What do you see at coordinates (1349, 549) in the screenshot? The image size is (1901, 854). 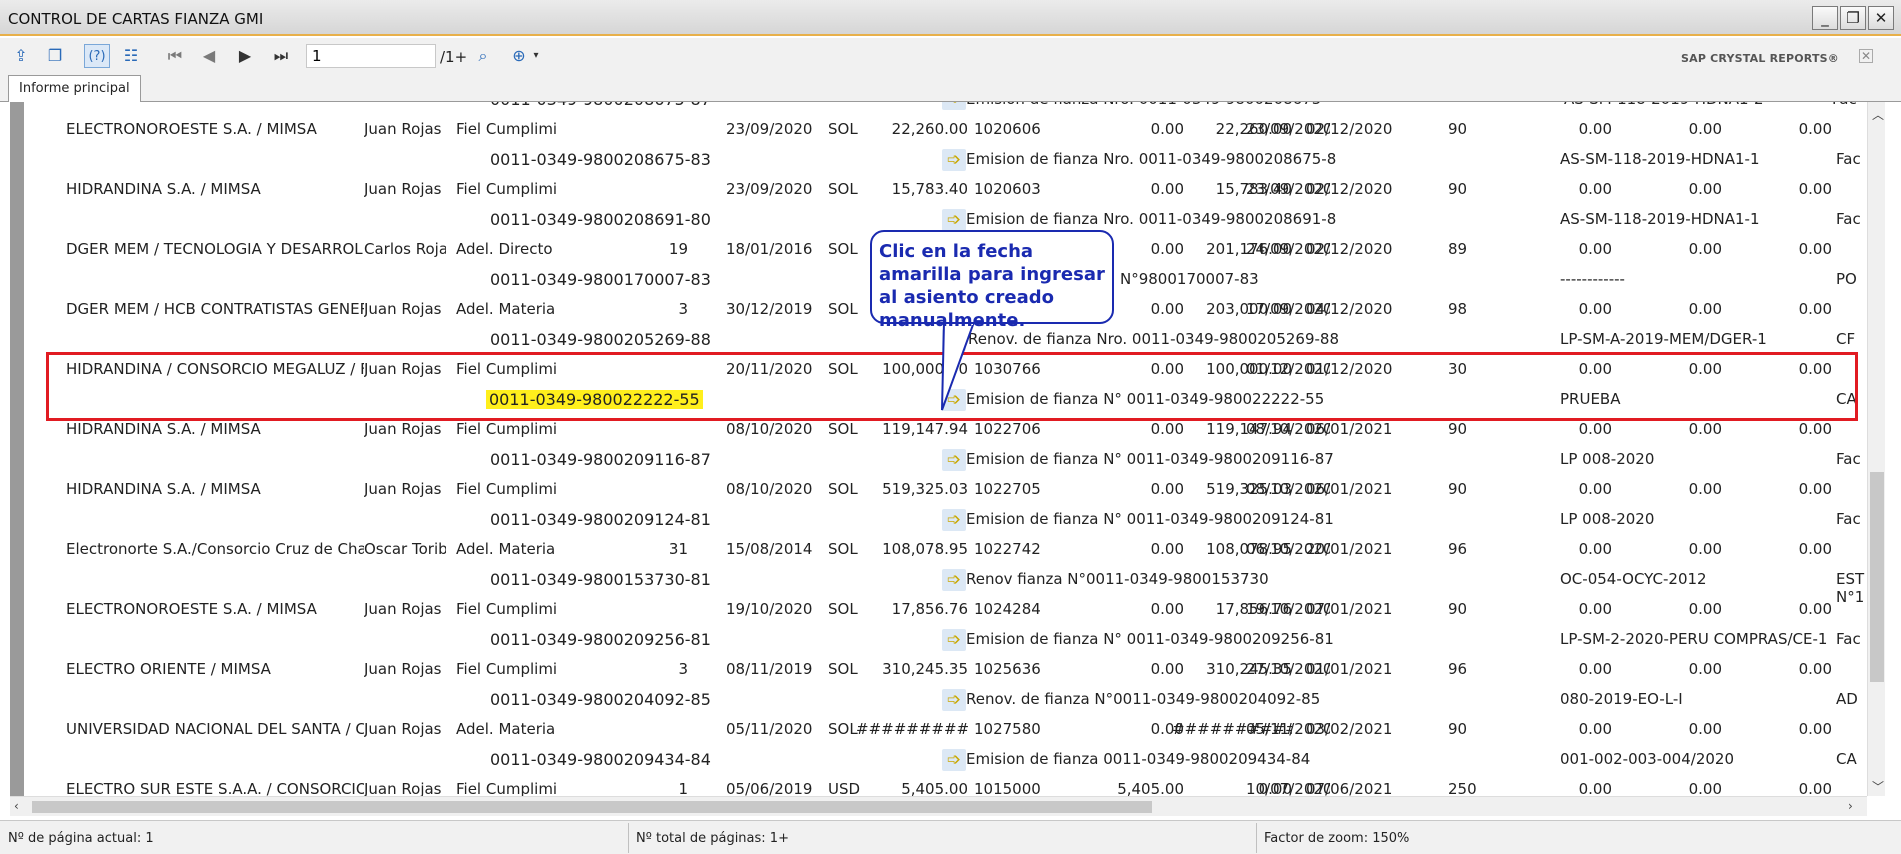 I see `col-f_fin: 20/01/2021` at bounding box center [1349, 549].